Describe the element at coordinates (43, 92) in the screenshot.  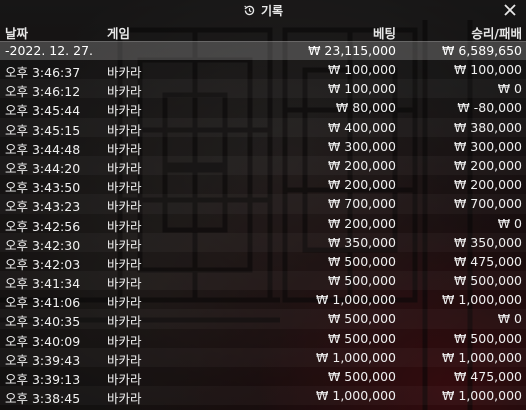
I see `row-time: 오후 3:46:12` at that location.